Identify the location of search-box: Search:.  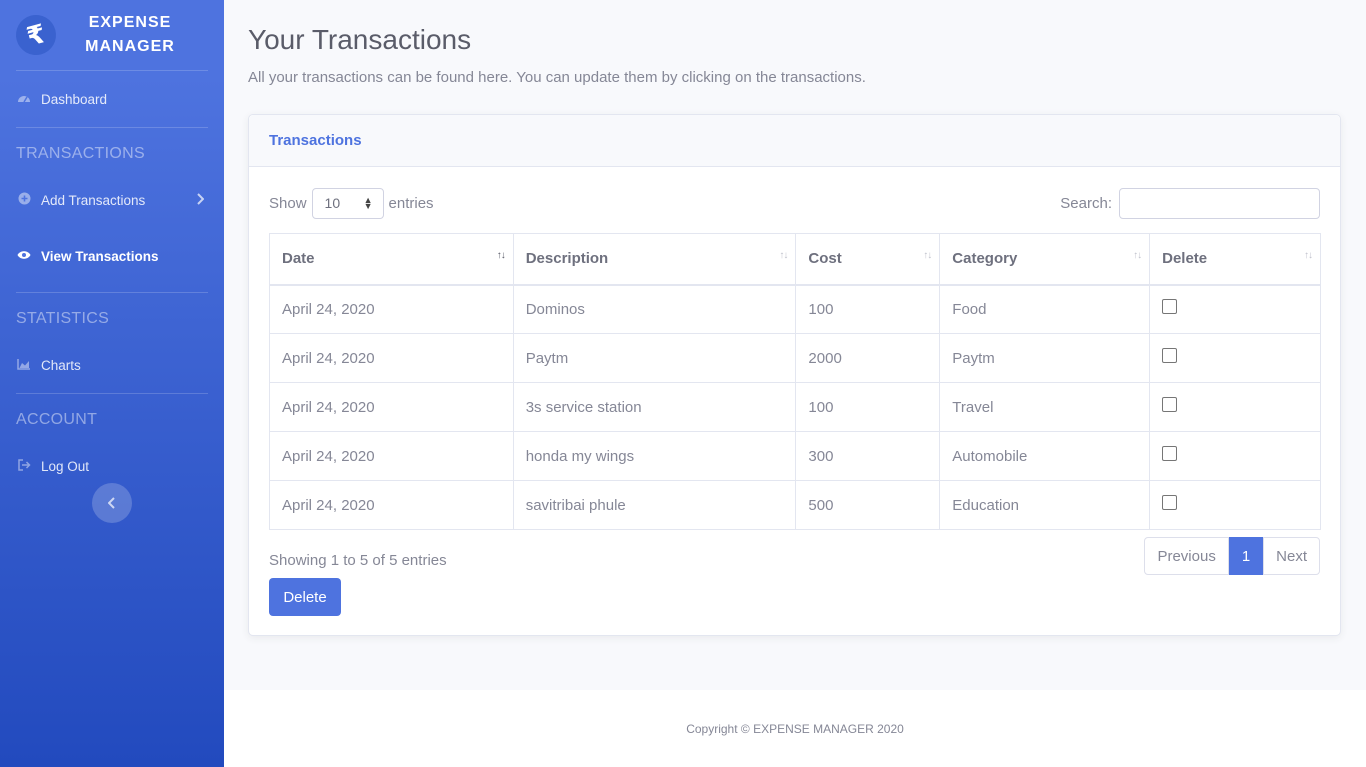
(1190, 203).